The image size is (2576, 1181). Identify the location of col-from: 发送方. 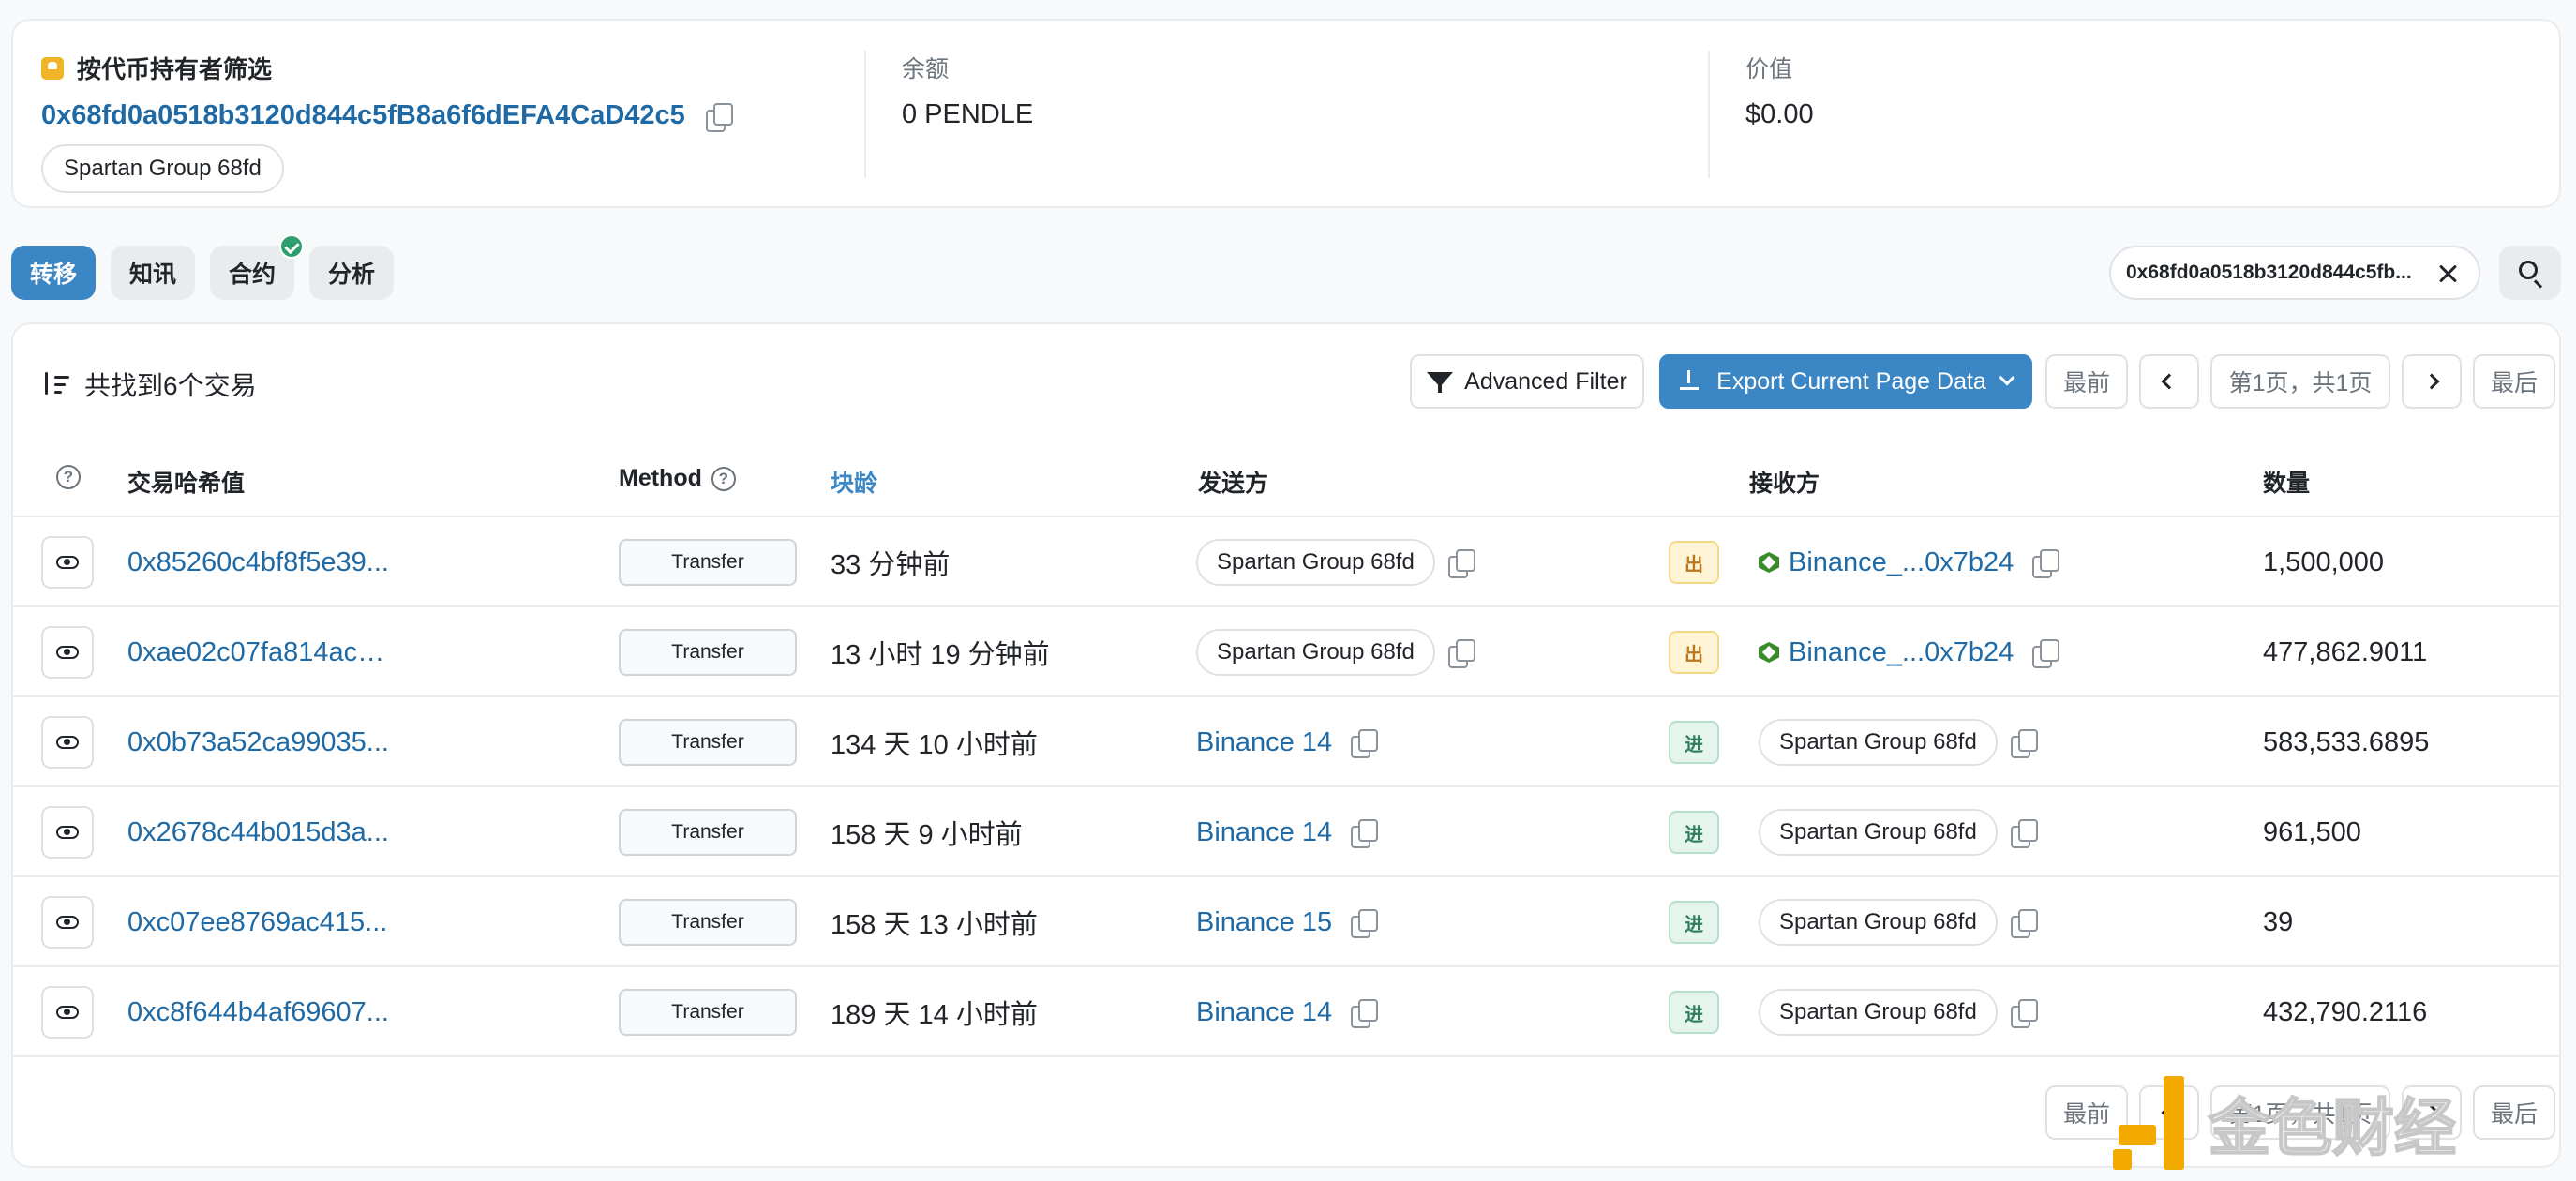
(1233, 484).